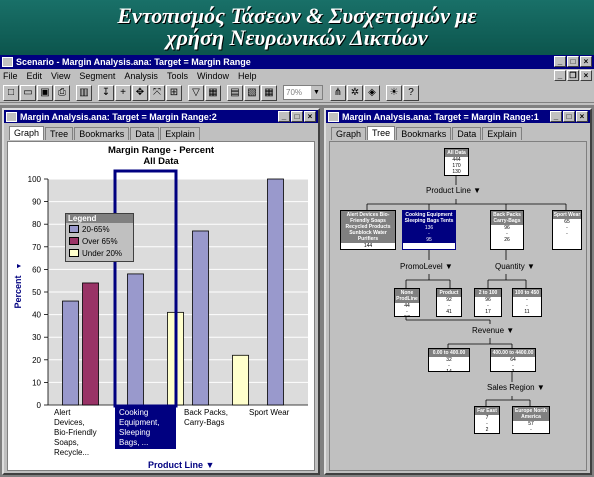  I want to click on menu-analysis: Analysis, so click(141, 76).